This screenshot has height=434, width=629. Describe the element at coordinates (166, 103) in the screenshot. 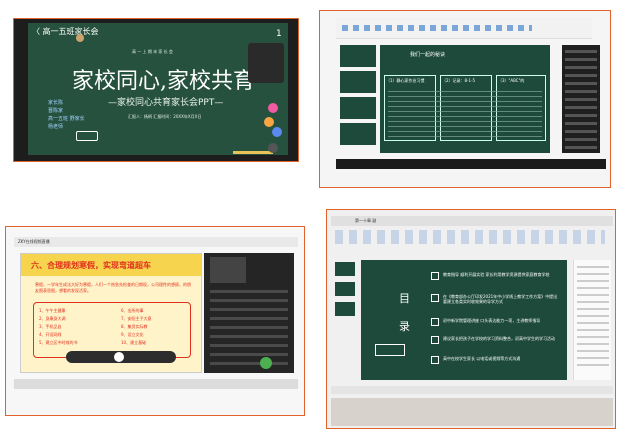

I see `slide-sub-title: —家校同心共育家长会PPT—` at that location.